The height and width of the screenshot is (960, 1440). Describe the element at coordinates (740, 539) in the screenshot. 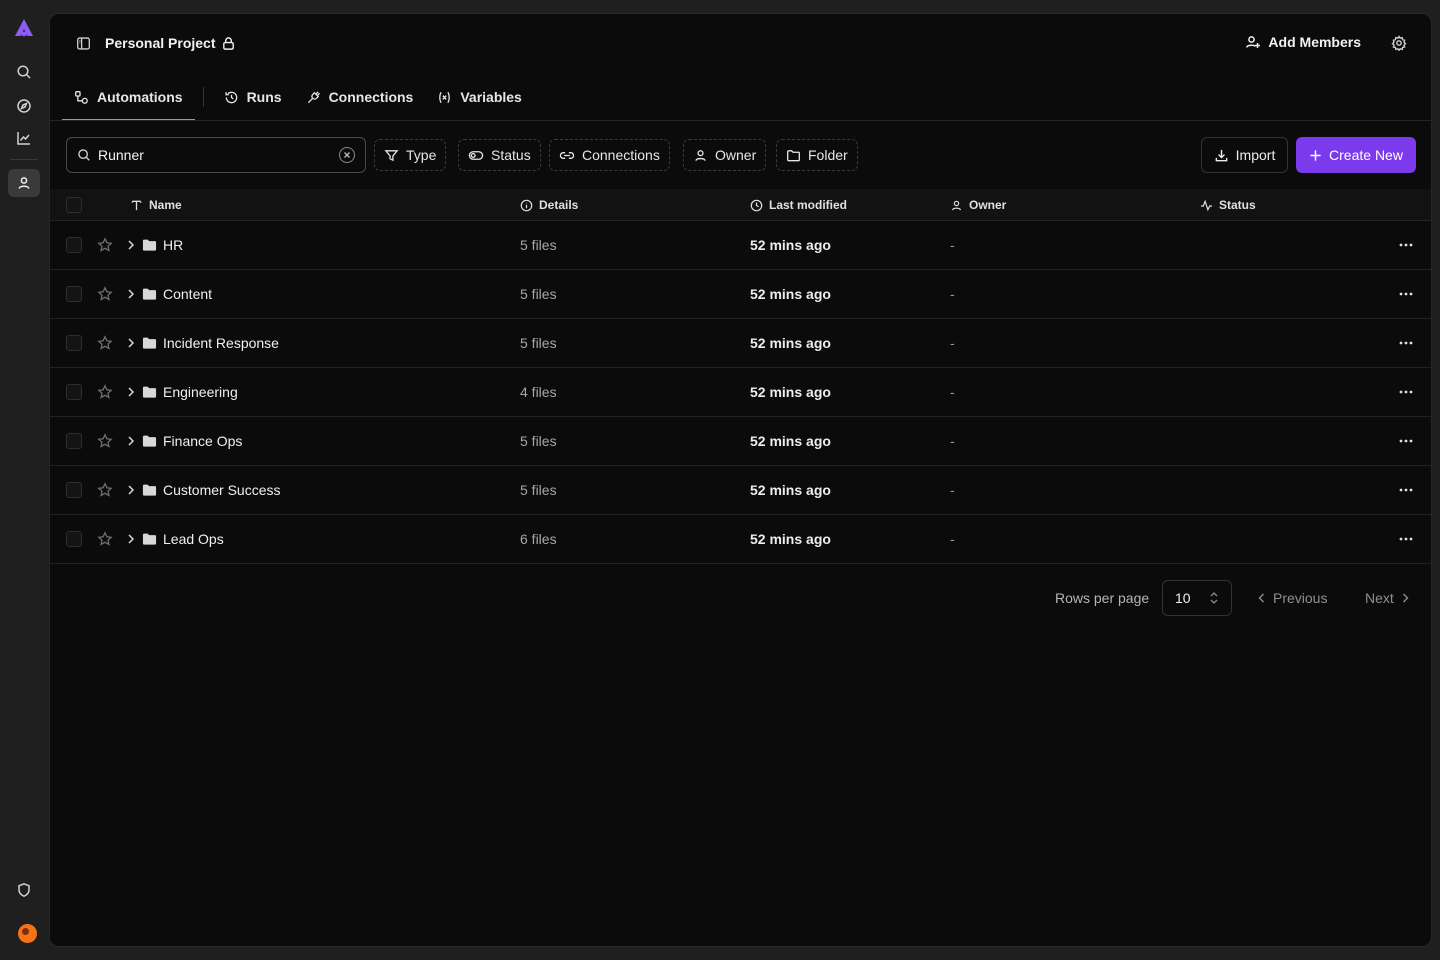

I see `table-row: Lead Ops 6 files 52 mins ago -` at that location.